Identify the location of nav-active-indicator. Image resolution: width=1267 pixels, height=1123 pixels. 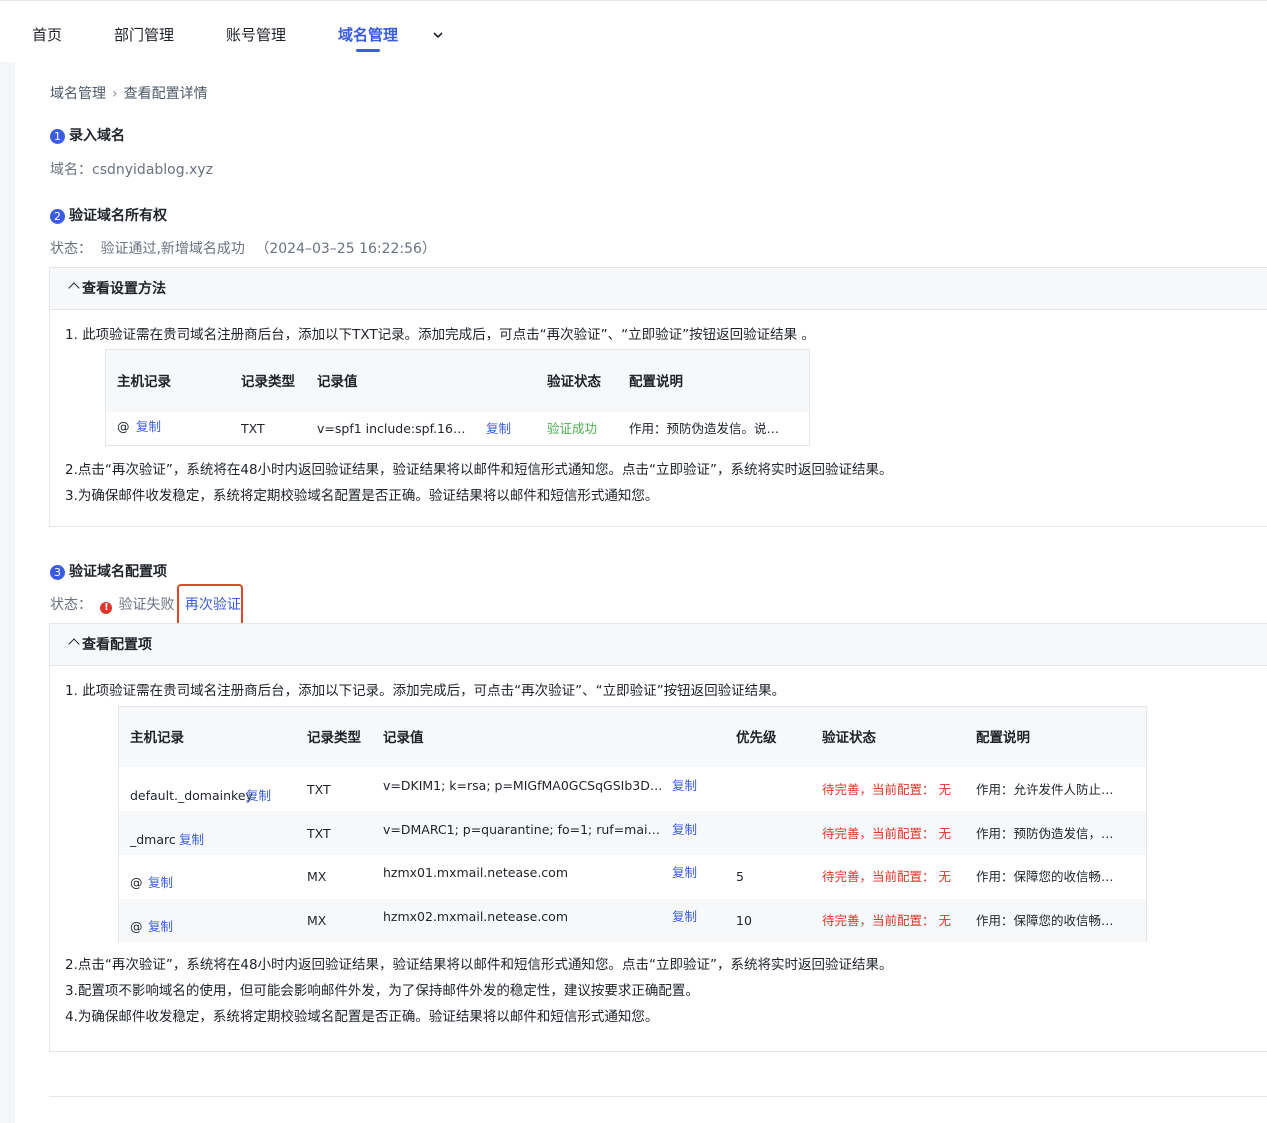
(368, 50).